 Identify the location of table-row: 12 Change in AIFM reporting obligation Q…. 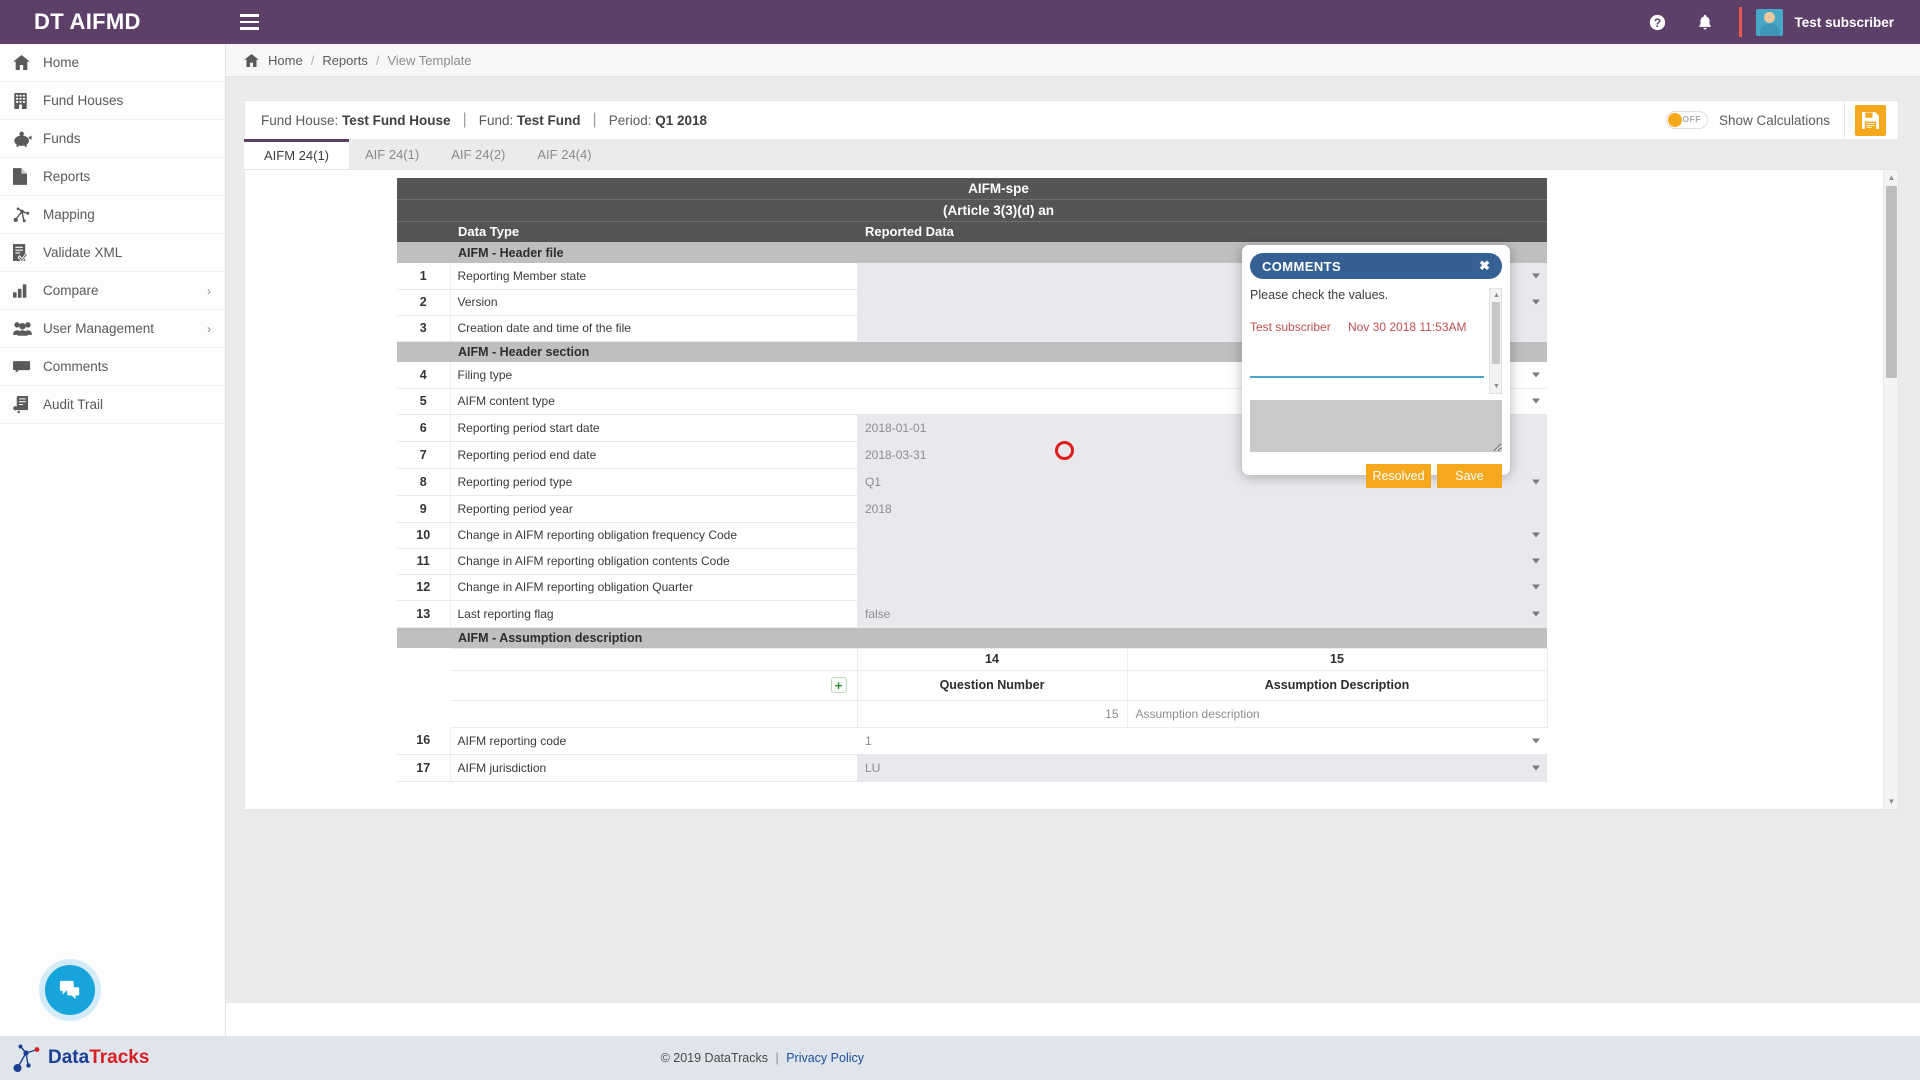
(972, 587).